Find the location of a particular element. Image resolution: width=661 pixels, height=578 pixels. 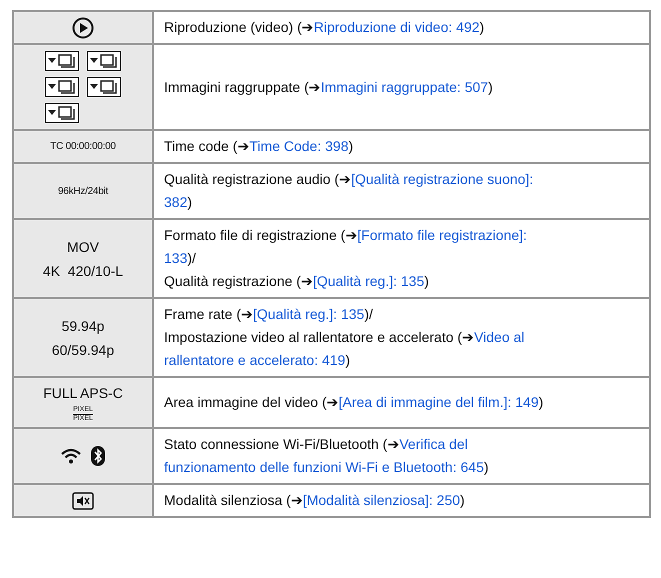

bluetooth-icon is located at coordinates (98, 456).